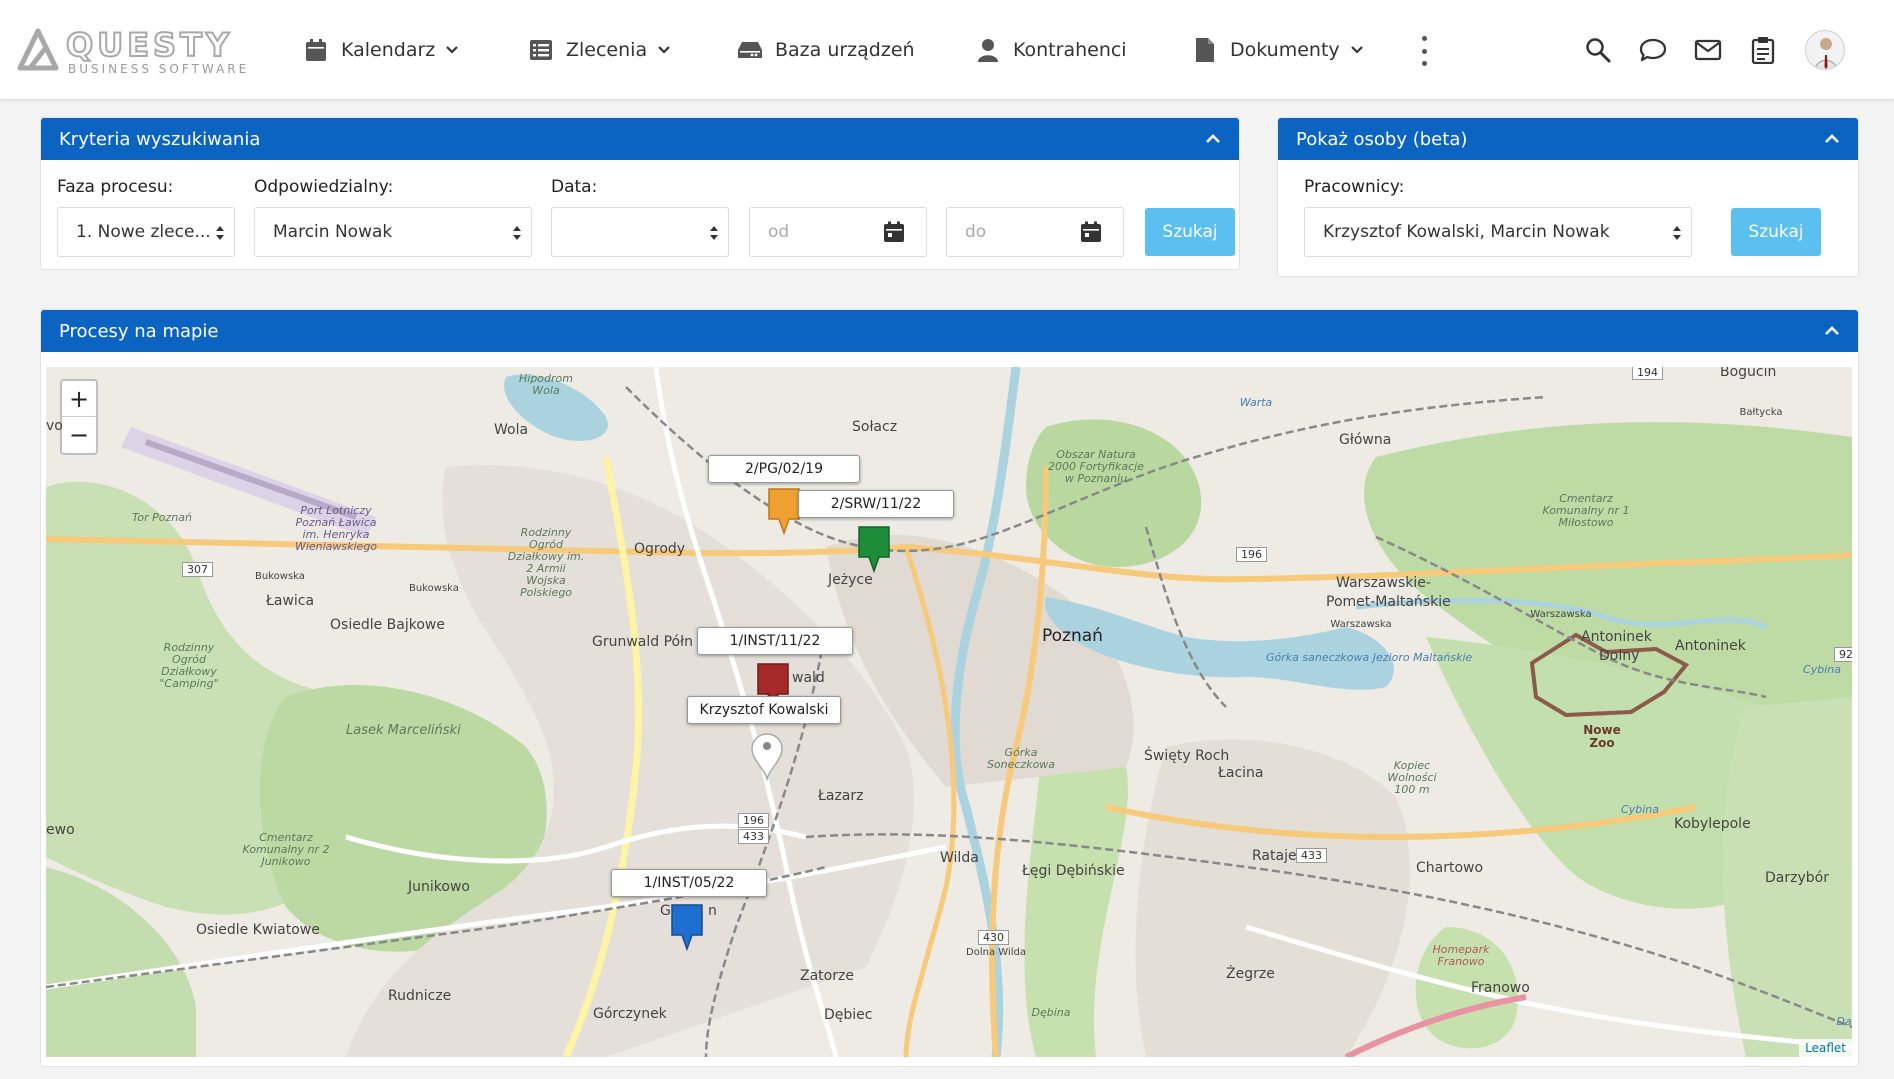  Describe the element at coordinates (1256, 402) in the screenshot. I see `map-label: Warta` at that location.